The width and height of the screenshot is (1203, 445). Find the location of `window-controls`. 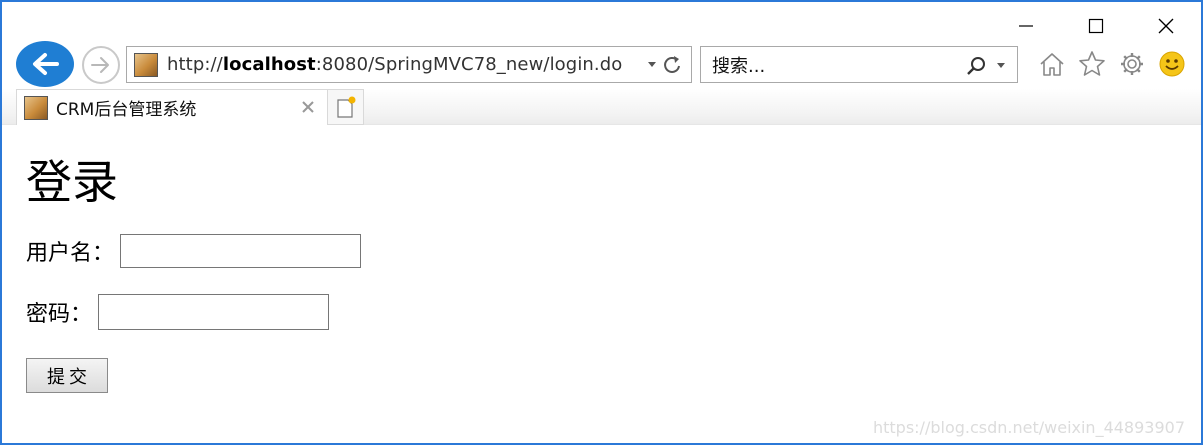

window-controls is located at coordinates (1096, 27).